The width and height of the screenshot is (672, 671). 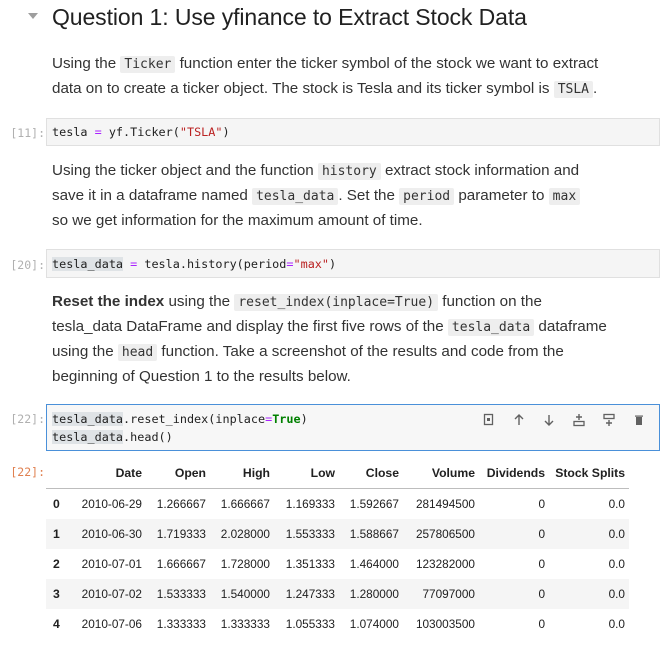 I want to click on inline-code: Ticker, so click(x=148, y=64).